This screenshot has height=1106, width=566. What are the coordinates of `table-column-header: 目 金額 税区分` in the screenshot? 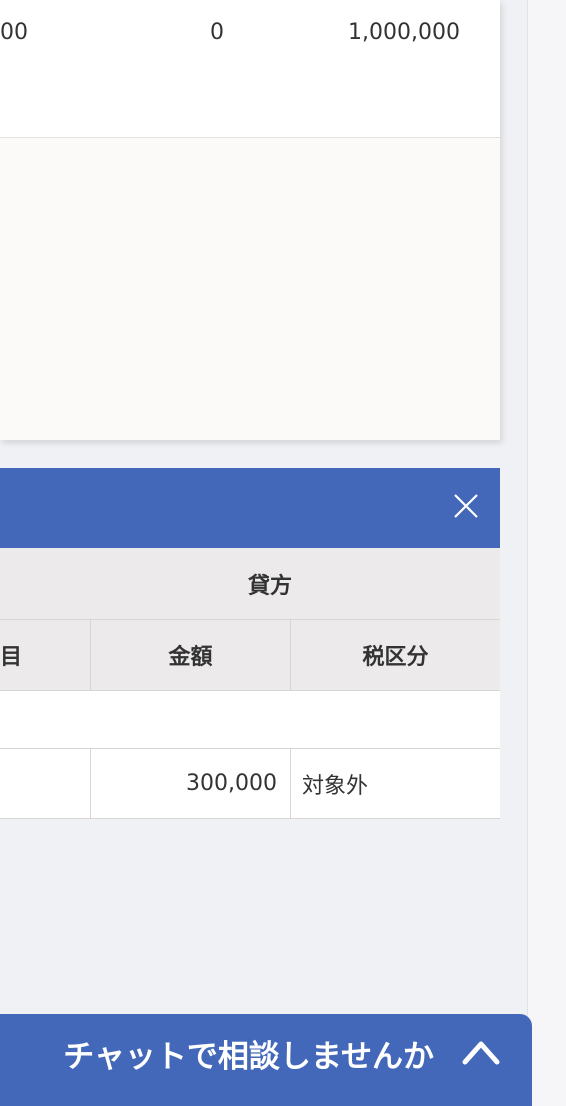 It's located at (250, 655).